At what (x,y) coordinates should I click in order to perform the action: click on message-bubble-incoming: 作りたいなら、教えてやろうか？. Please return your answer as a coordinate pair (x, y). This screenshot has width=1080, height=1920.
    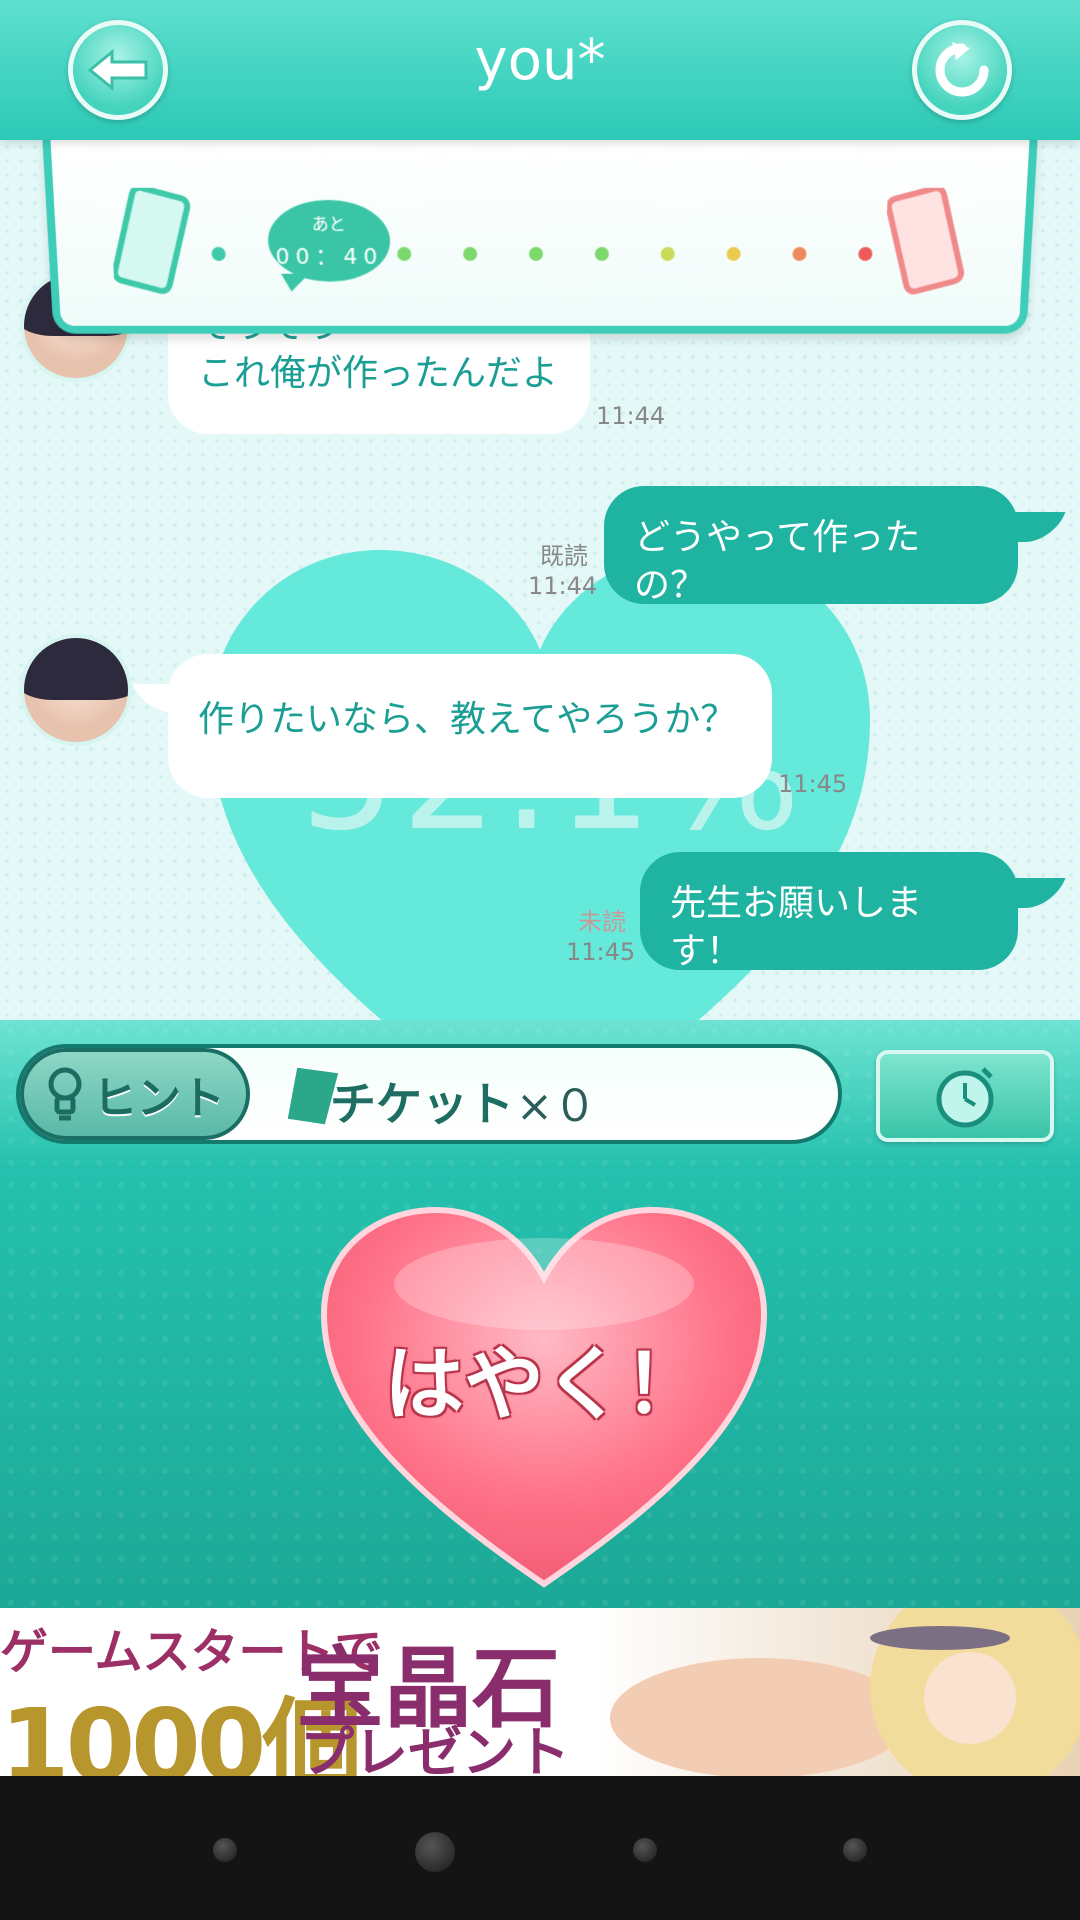
    Looking at the image, I should click on (452, 726).